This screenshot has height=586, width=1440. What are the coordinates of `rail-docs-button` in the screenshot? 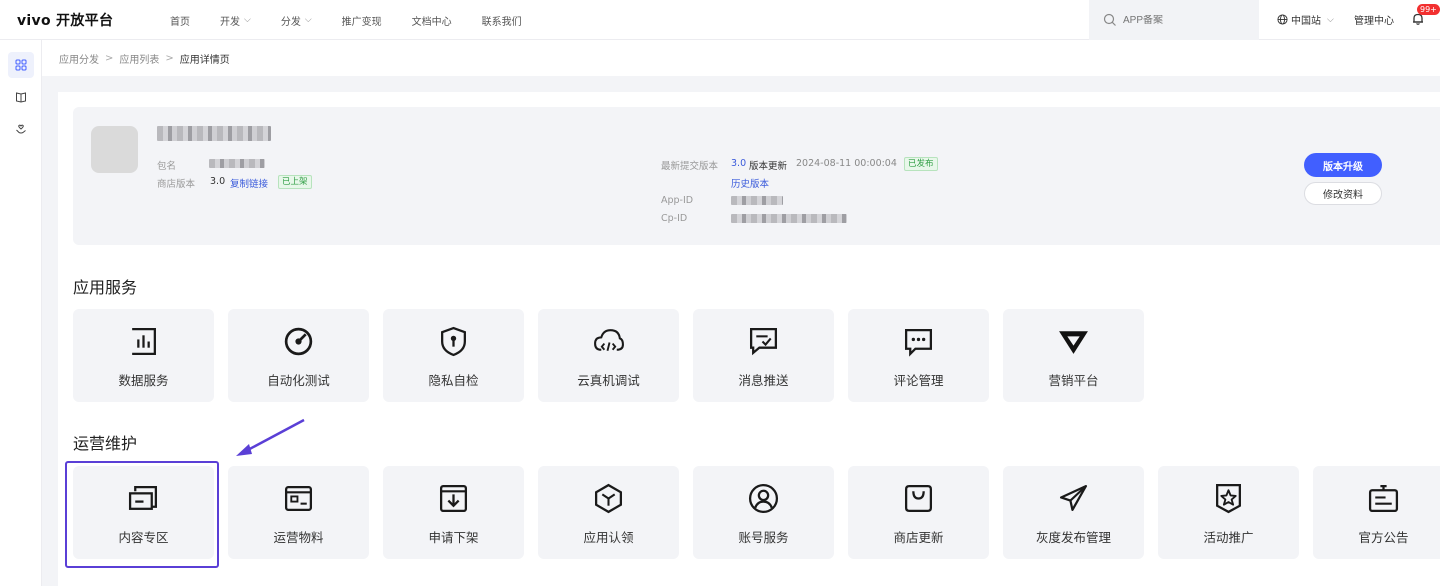 It's located at (21, 97).